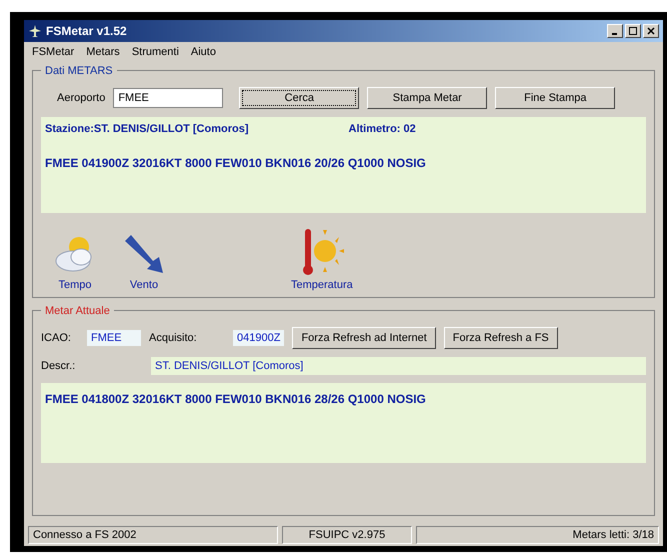 The width and height of the screenshot is (667, 559). What do you see at coordinates (203, 52) in the screenshot?
I see `menu-item: Aiuto` at bounding box center [203, 52].